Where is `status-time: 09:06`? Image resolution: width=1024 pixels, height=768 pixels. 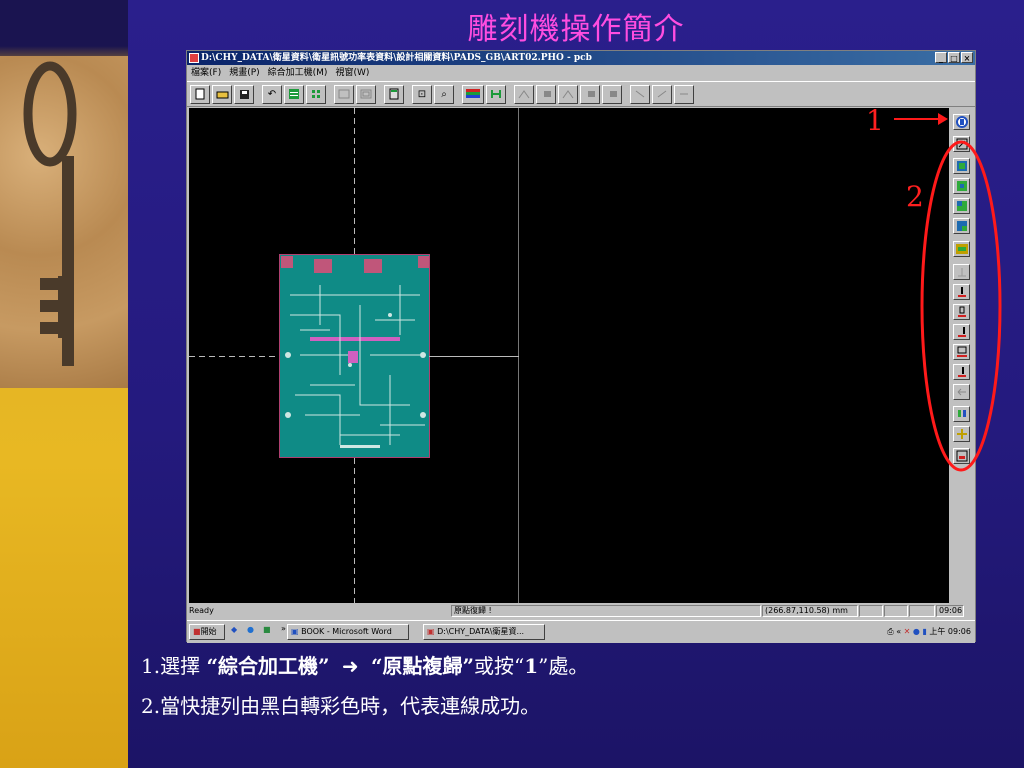
status-time: 09:06 is located at coordinates (950, 611).